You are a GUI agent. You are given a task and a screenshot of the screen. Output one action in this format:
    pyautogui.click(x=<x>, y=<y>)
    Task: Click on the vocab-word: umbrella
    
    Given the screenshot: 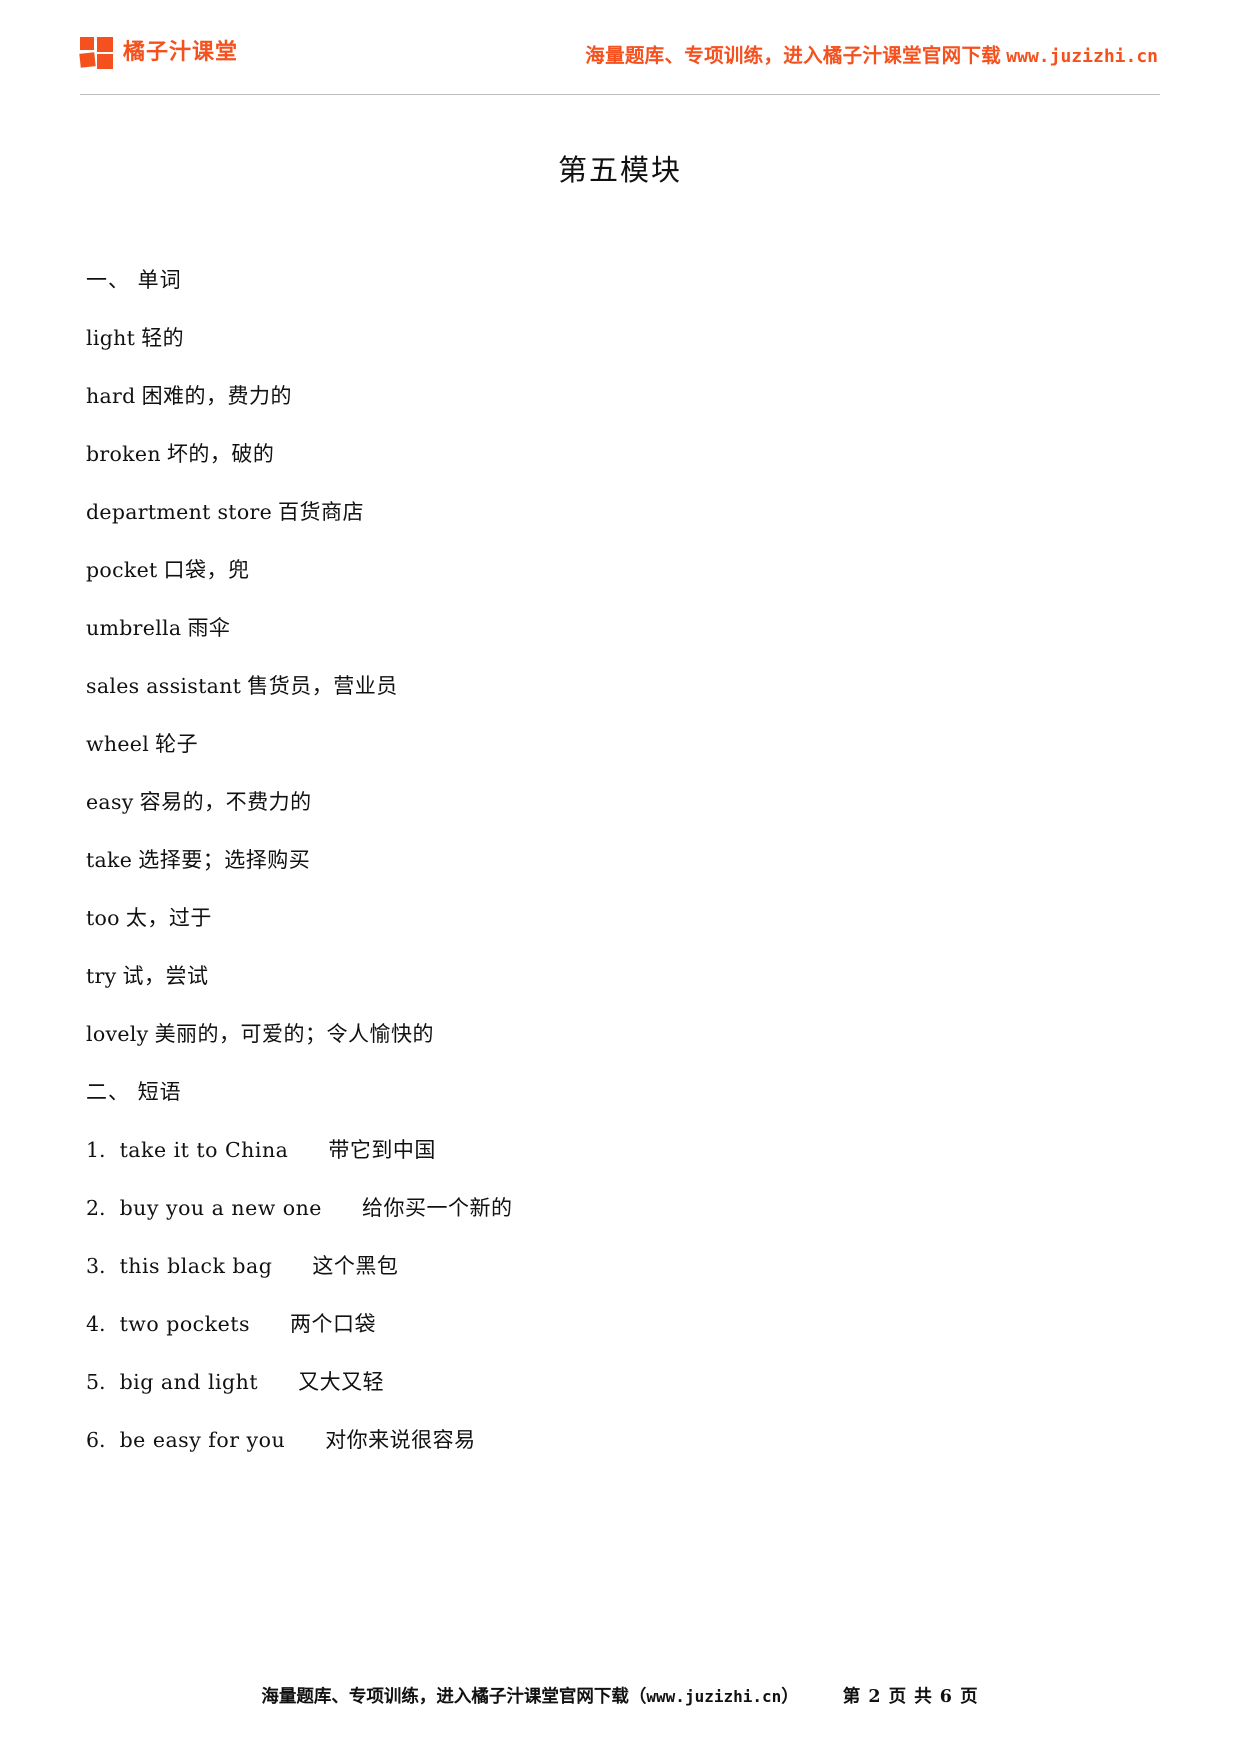 What is the action you would take?
    pyautogui.click(x=134, y=628)
    